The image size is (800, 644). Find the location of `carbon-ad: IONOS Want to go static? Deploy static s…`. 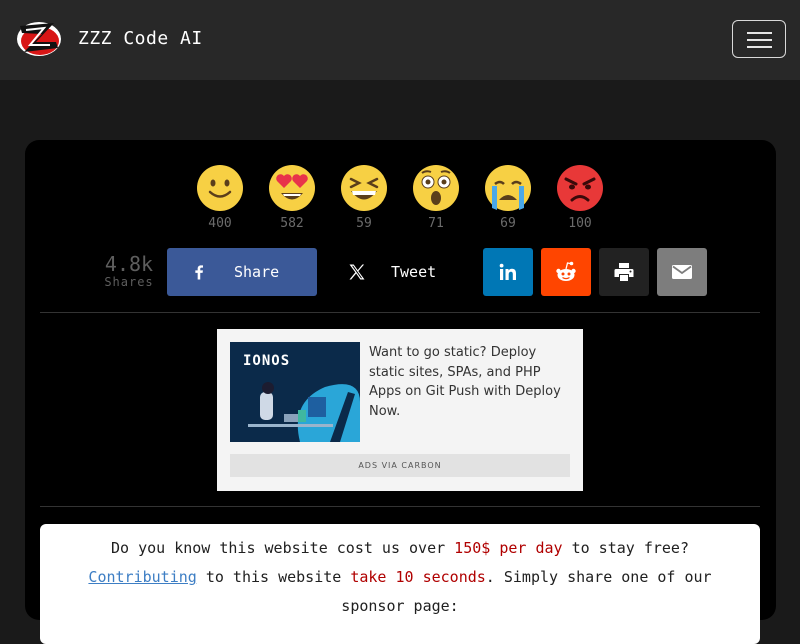

carbon-ad: IONOS Want to go static? Deploy static s… is located at coordinates (400, 410).